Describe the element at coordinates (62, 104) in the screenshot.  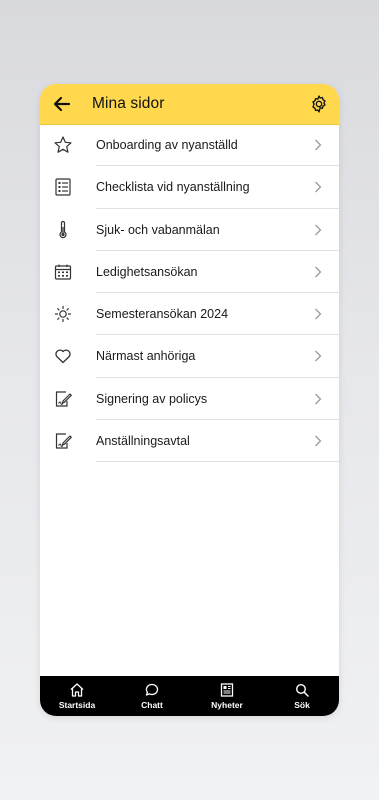
I see `back-arrow-icon` at that location.